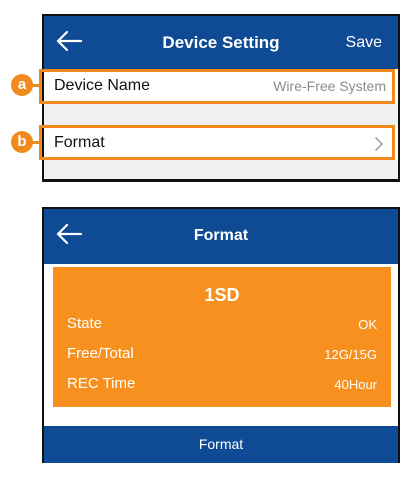 Image resolution: width=406 pixels, height=487 pixels. I want to click on state-value: OK, so click(367, 324).